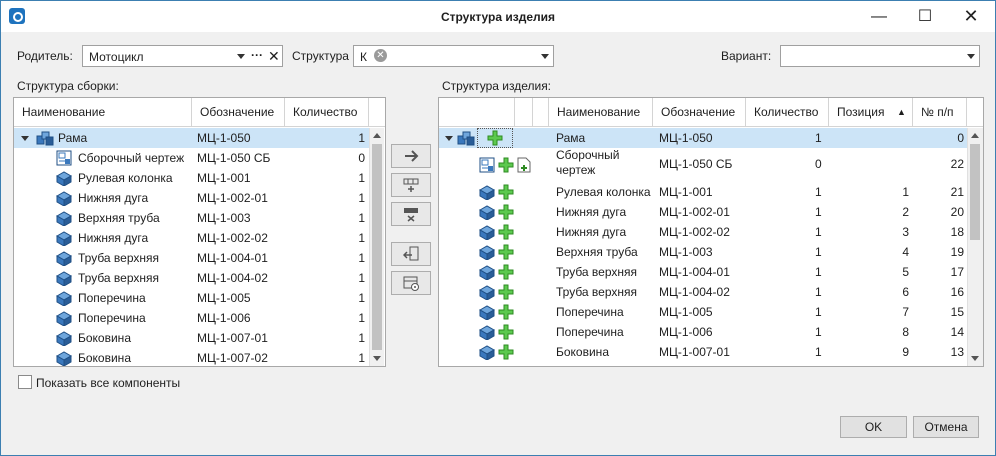  Describe the element at coordinates (703, 312) in the screenshot. I see `table-row: Поперечина МЦ-1-005 1 7 15` at that location.